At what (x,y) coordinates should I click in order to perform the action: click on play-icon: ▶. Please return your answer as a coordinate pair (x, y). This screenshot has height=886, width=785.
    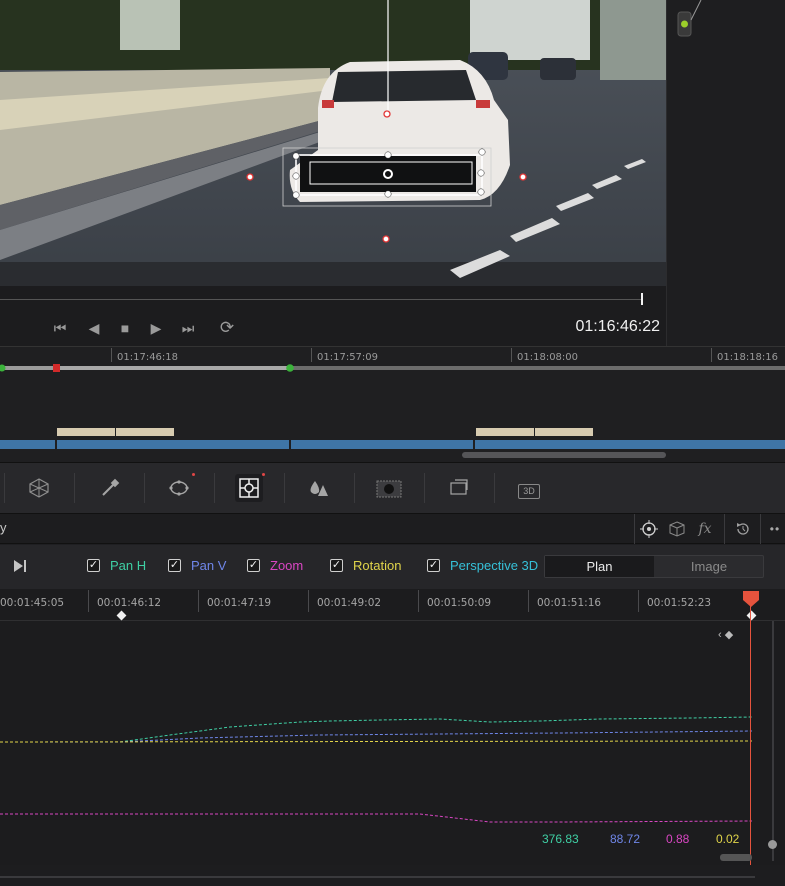
    Looking at the image, I should click on (156, 328).